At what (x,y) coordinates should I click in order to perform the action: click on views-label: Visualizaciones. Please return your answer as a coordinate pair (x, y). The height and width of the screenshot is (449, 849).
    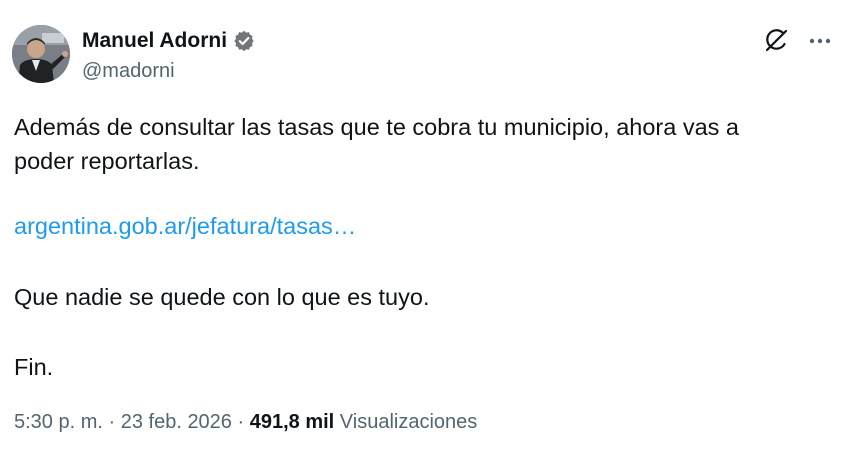
    Looking at the image, I should click on (406, 422).